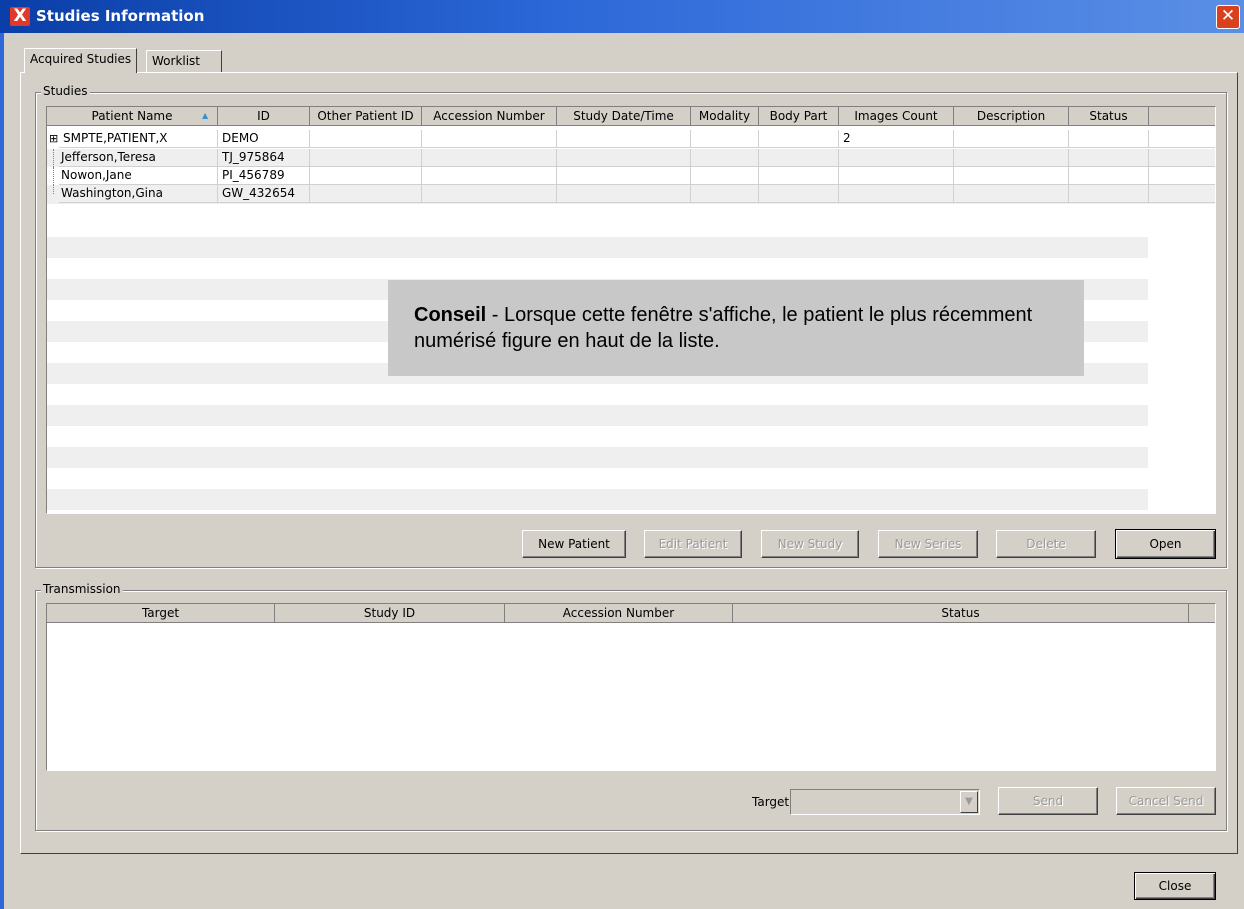 The width and height of the screenshot is (1244, 909). I want to click on send-button: Send, so click(1048, 801).